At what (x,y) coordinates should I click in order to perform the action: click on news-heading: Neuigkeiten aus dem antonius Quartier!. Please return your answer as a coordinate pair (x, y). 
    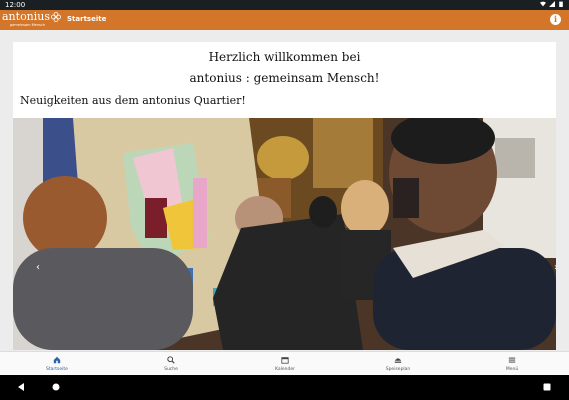
    Looking at the image, I should click on (133, 100).